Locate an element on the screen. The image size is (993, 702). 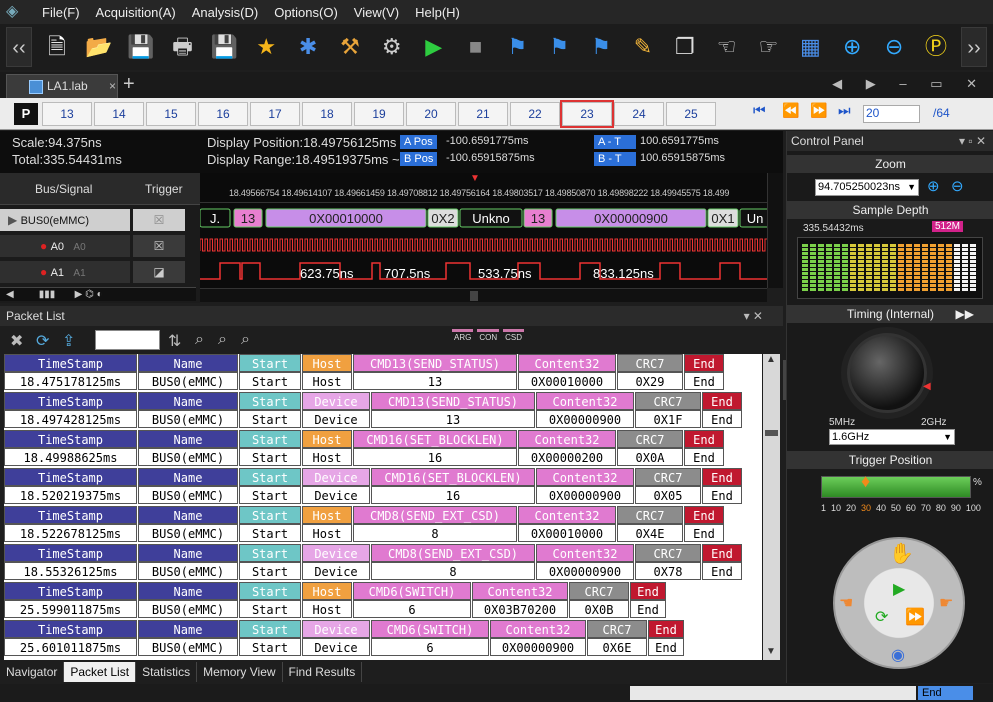
packet-search-input is located at coordinates (127, 340).